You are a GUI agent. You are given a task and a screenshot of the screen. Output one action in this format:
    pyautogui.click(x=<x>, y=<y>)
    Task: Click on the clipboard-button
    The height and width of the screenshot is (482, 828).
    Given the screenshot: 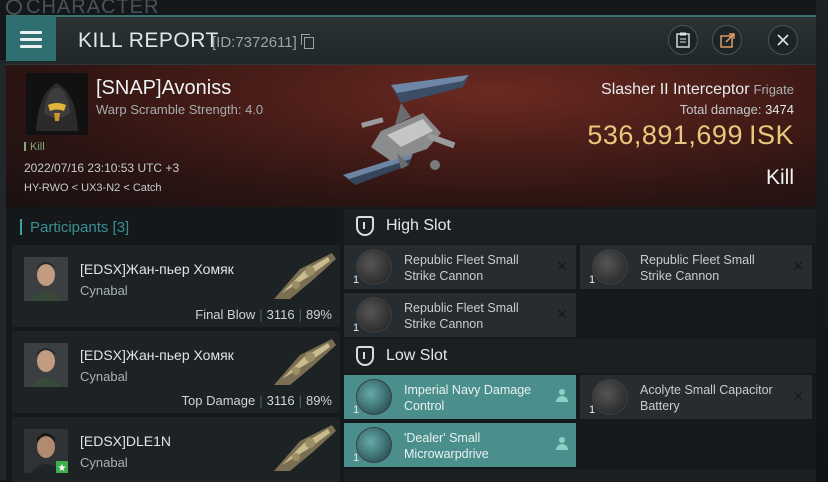 What is the action you would take?
    pyautogui.click(x=683, y=40)
    